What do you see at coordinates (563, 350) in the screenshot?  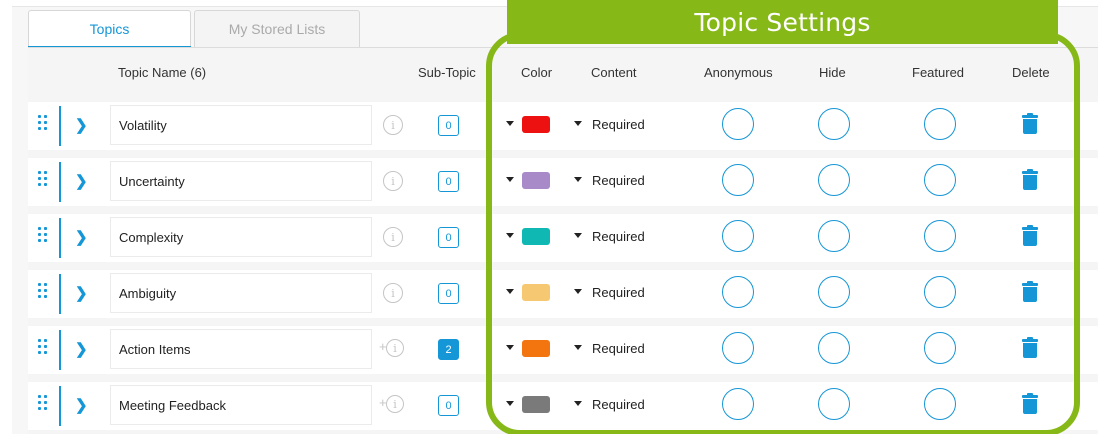 I see `table-row: ❯ Action Items + i 2 Required` at bounding box center [563, 350].